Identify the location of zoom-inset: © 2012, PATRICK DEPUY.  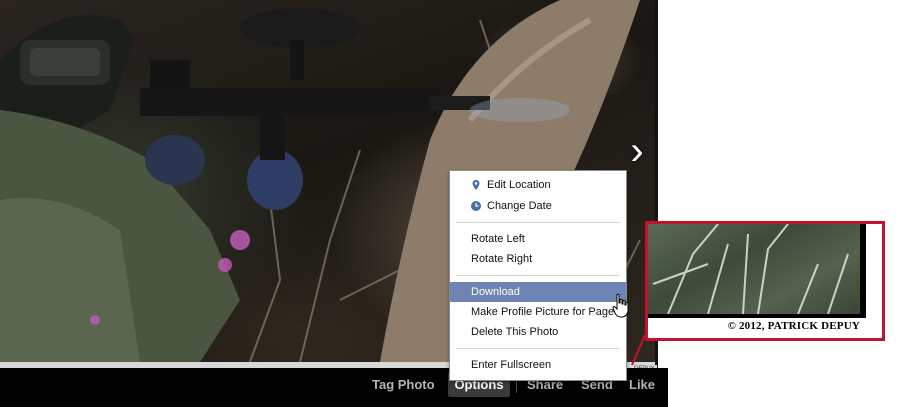
(765, 281).